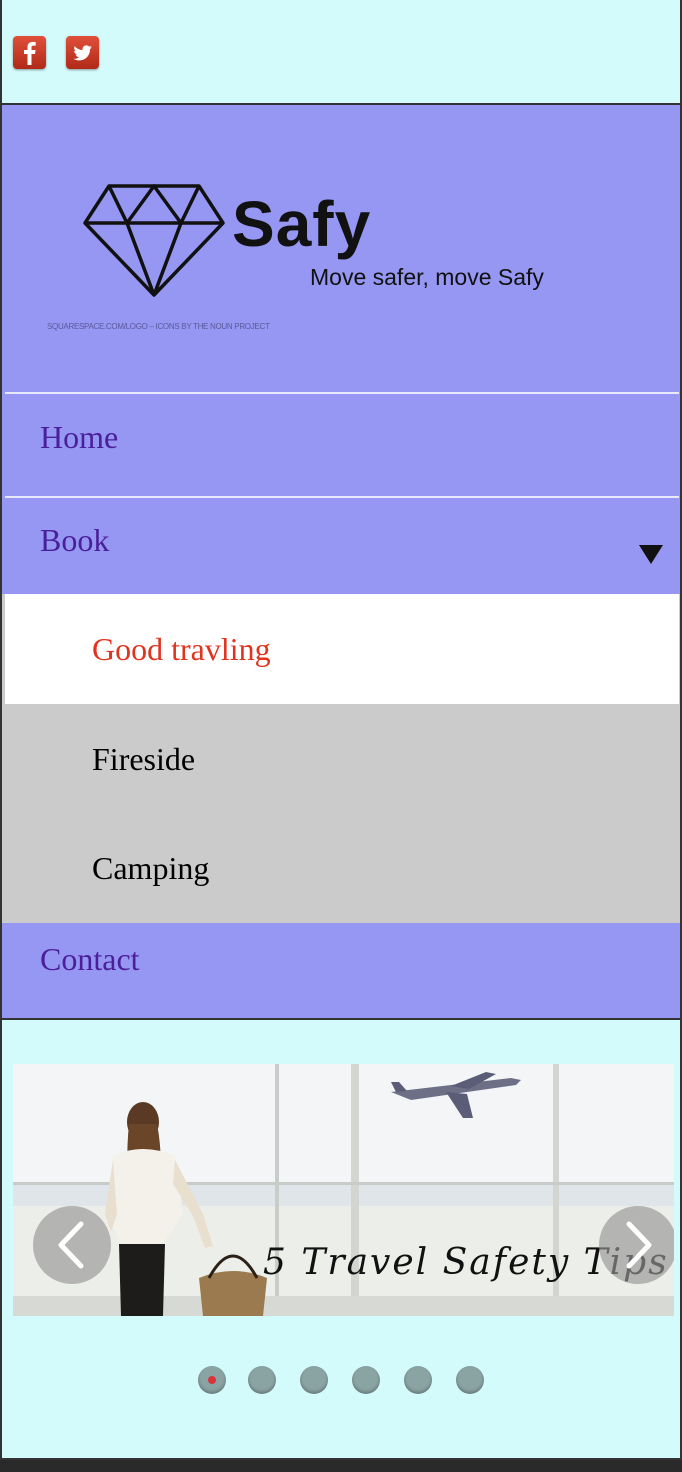 This screenshot has height=1472, width=682. What do you see at coordinates (341, 52) in the screenshot?
I see `social-bar` at bounding box center [341, 52].